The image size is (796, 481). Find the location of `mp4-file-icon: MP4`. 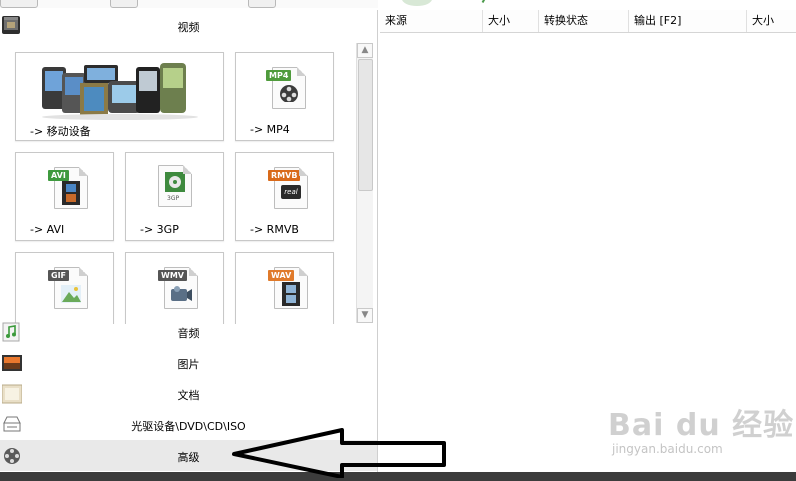

mp4-file-icon: MP4 is located at coordinates (286, 88).